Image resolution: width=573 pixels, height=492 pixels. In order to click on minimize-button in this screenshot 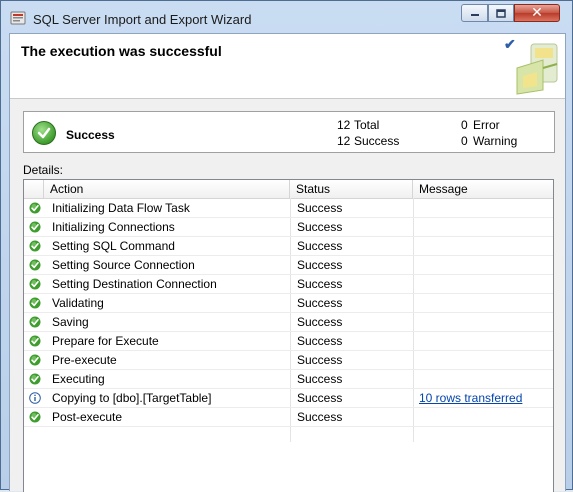, I will do `click(474, 13)`.